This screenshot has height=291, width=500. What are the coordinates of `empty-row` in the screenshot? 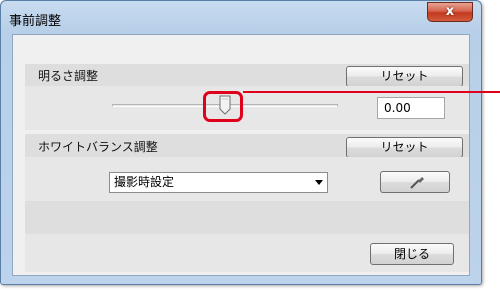 It's located at (247, 217).